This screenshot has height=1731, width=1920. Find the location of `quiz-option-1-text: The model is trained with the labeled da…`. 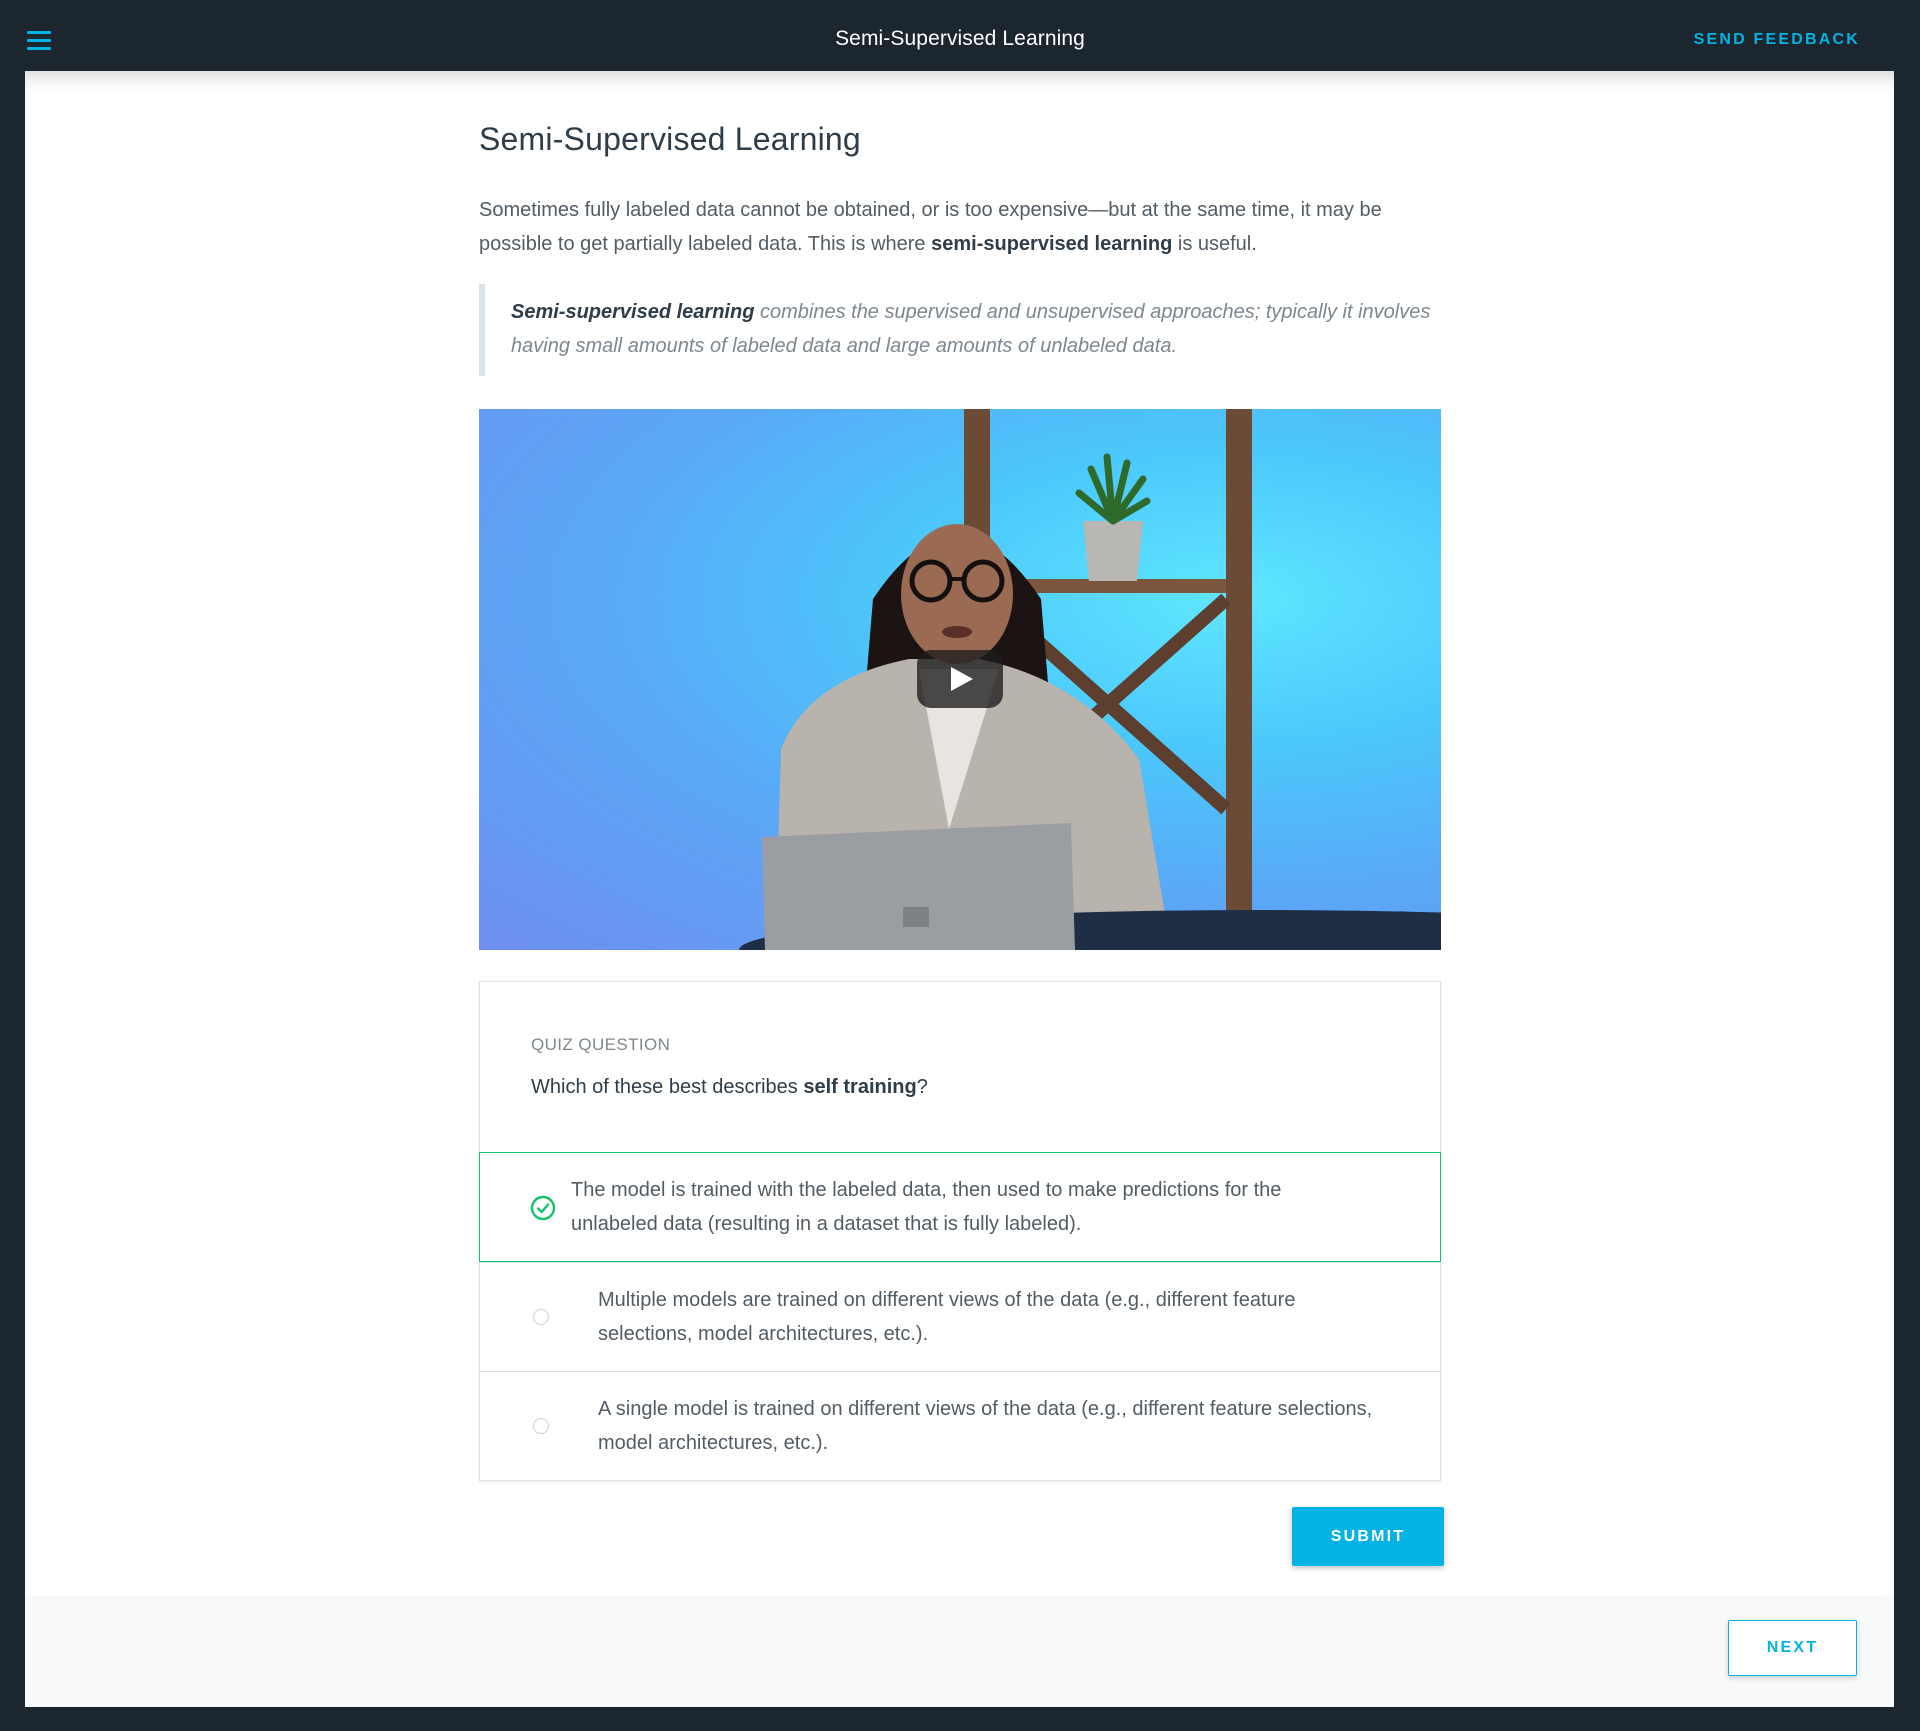

quiz-option-1-text: The model is trained with the labeled da… is located at coordinates (926, 1207).